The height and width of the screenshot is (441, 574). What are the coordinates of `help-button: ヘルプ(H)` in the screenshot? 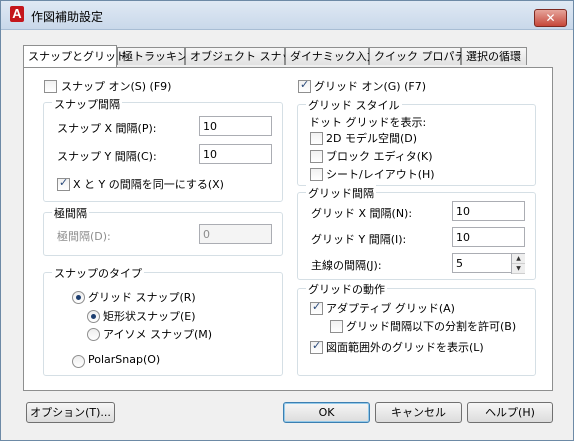 It's located at (510, 412).